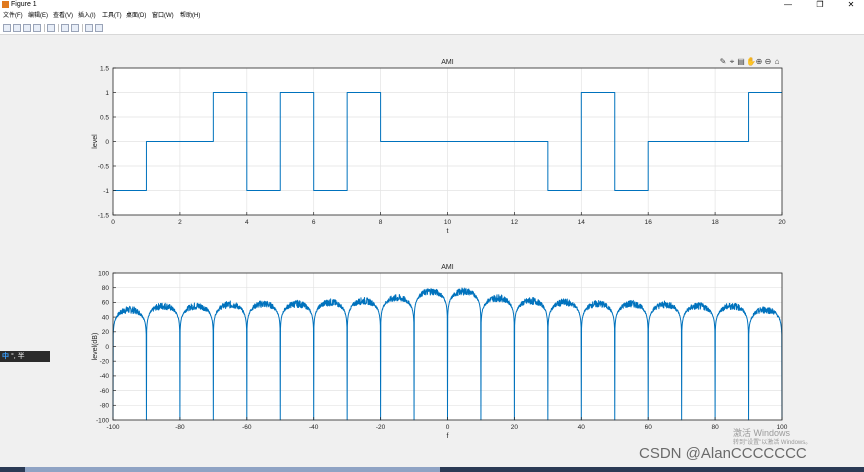 This screenshot has width=864, height=472. Describe the element at coordinates (723, 453) in the screenshot. I see `csdn-watermark: CSDN @AlanCCCCCCC` at that location.